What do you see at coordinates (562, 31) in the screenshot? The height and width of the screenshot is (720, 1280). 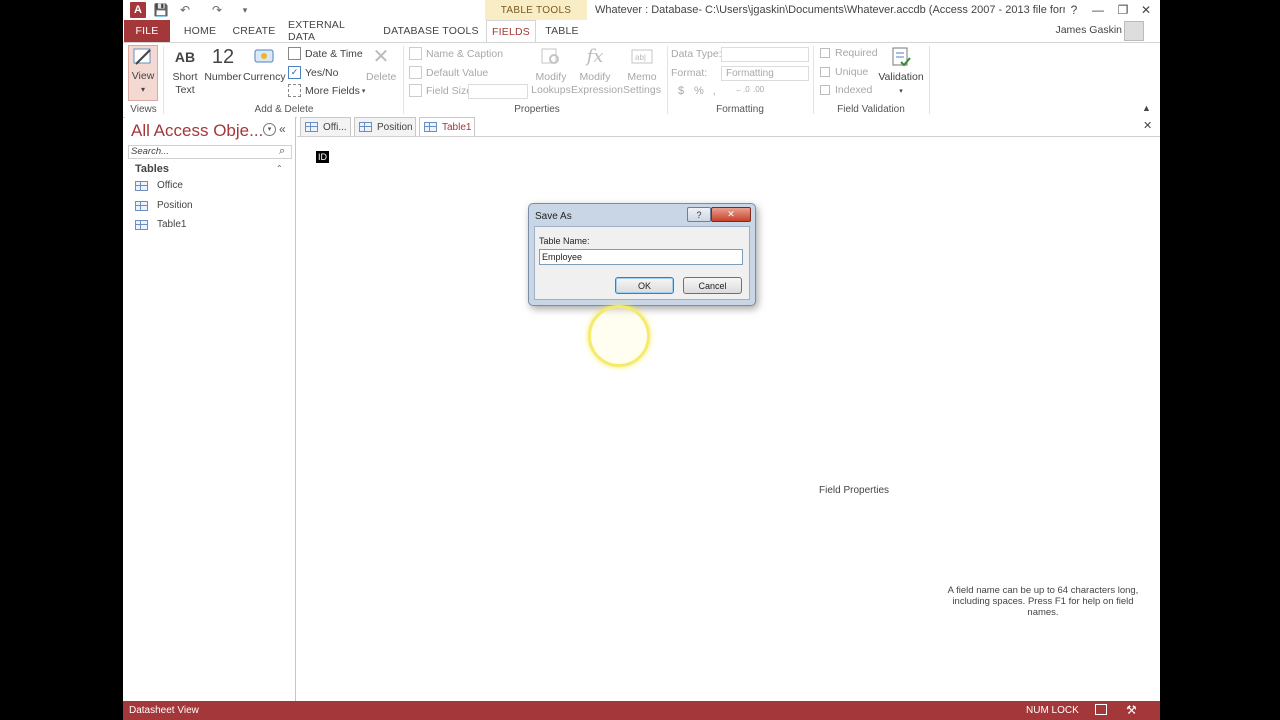 I see `tab-table: TABLE` at bounding box center [562, 31].